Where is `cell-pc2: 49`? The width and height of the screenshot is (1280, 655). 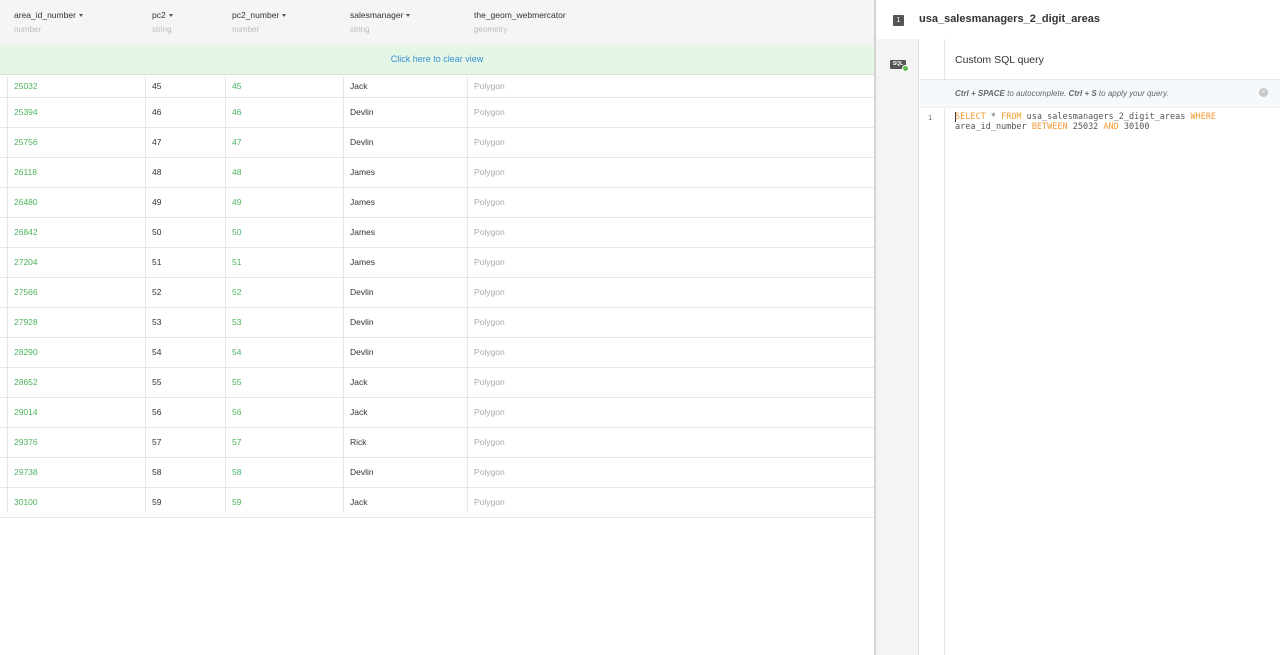
cell-pc2: 49 is located at coordinates (156, 202).